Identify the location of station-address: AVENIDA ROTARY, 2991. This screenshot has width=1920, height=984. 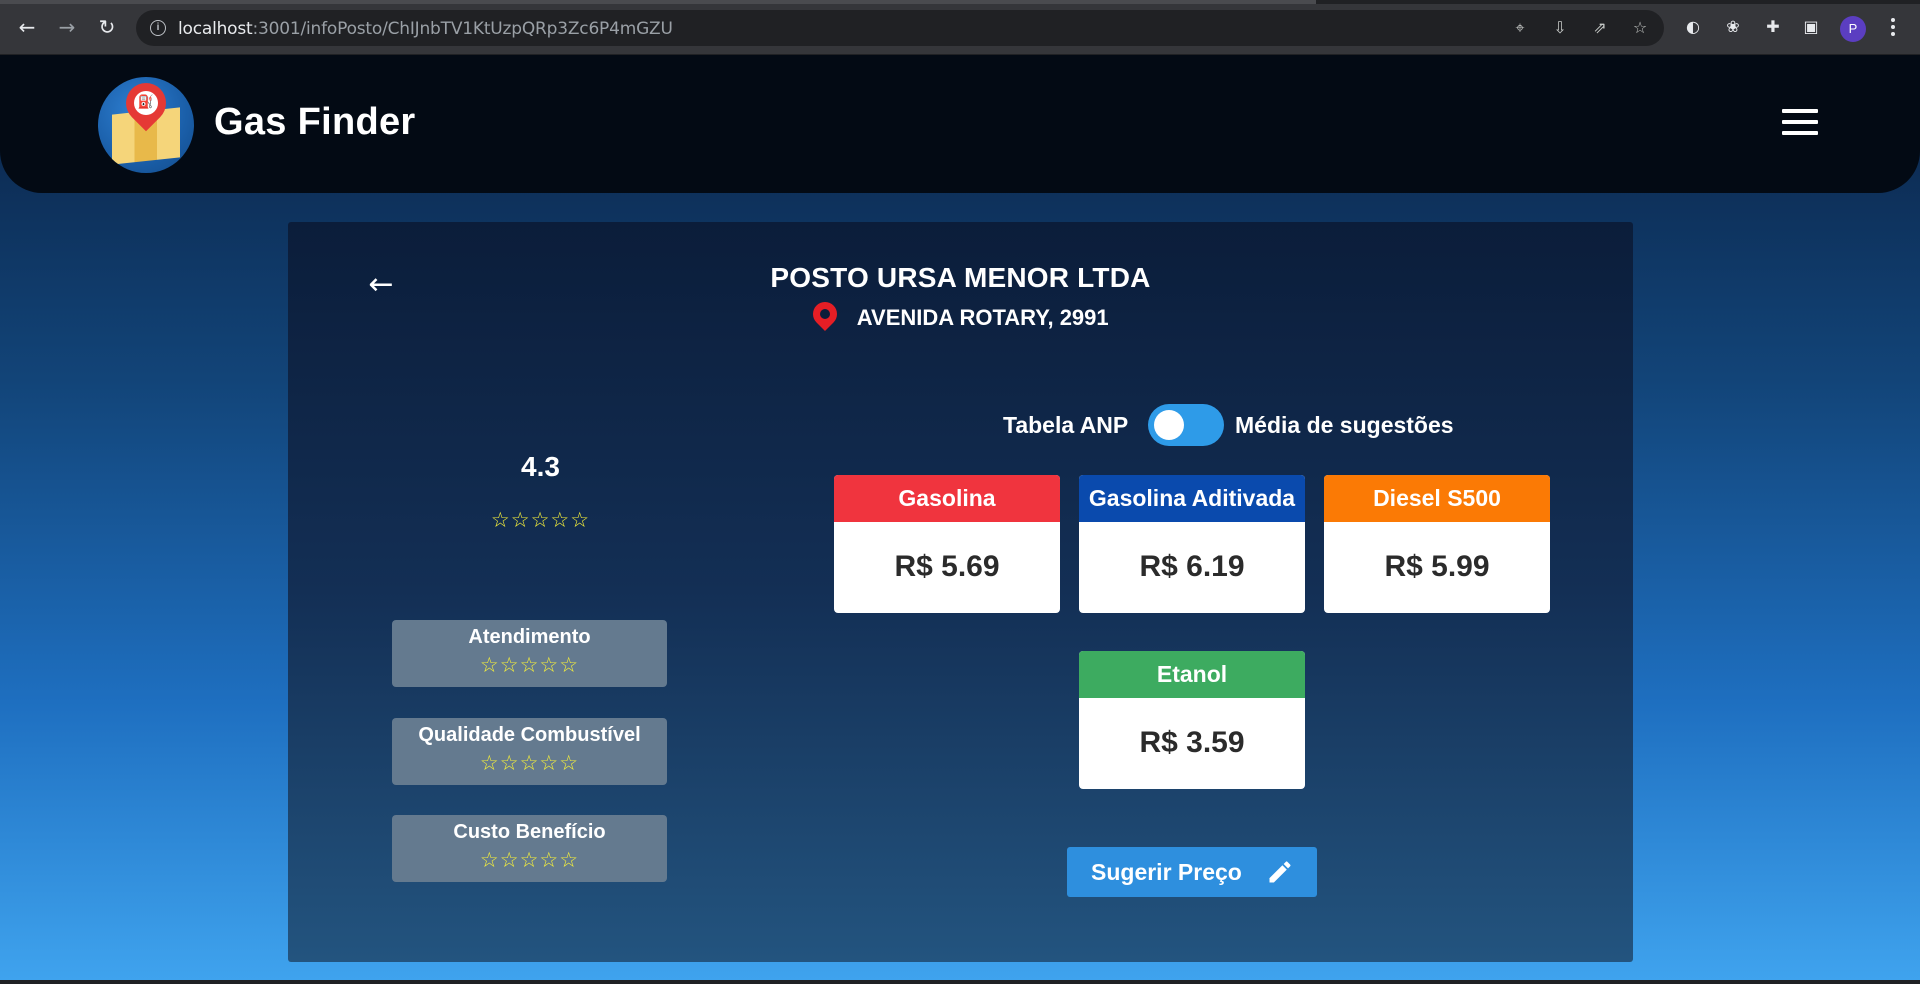
(982, 317).